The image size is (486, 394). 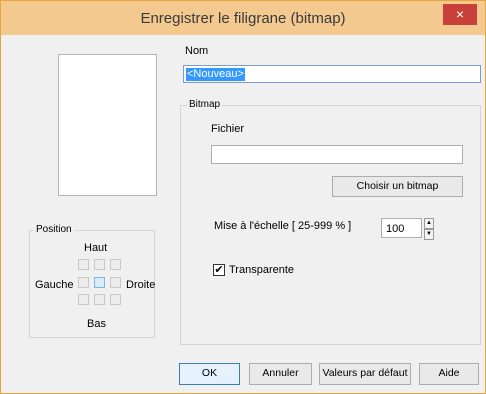 I want to click on scale-value: 100, so click(x=395, y=229).